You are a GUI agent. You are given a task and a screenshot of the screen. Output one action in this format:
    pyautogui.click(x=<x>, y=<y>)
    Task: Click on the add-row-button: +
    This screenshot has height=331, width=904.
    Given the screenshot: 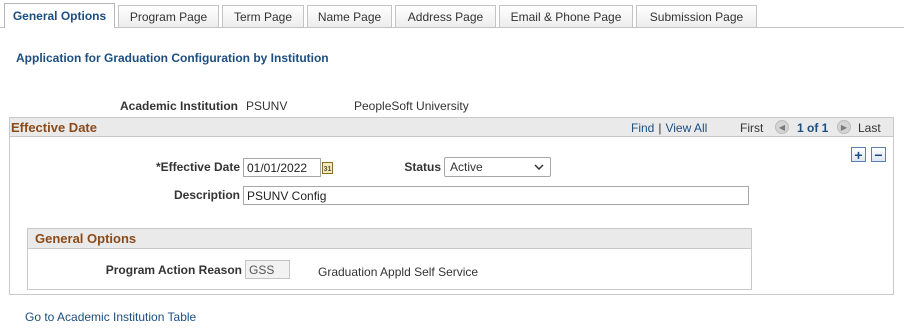 What is the action you would take?
    pyautogui.click(x=858, y=154)
    